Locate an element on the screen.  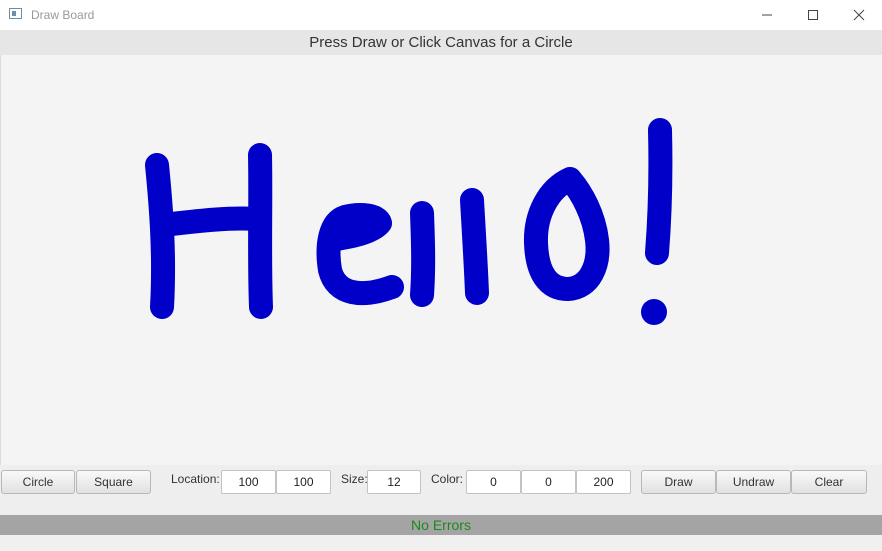
maximize-button is located at coordinates (813, 15).